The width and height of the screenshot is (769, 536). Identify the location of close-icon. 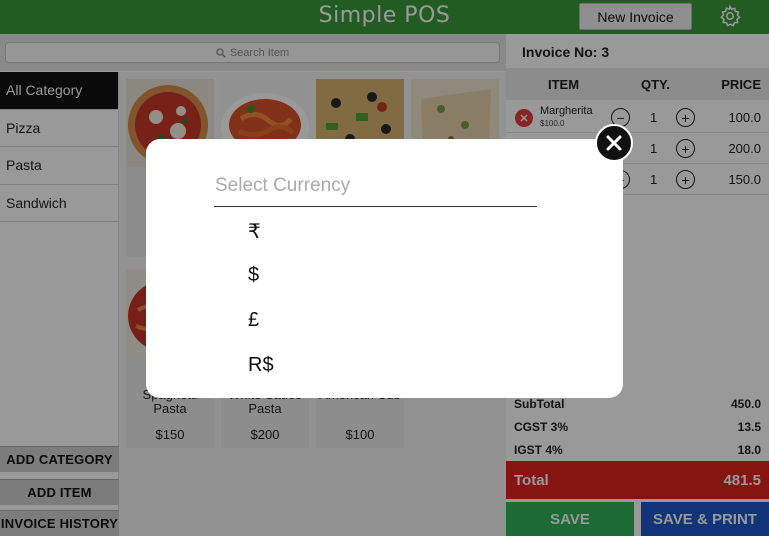
(614, 143).